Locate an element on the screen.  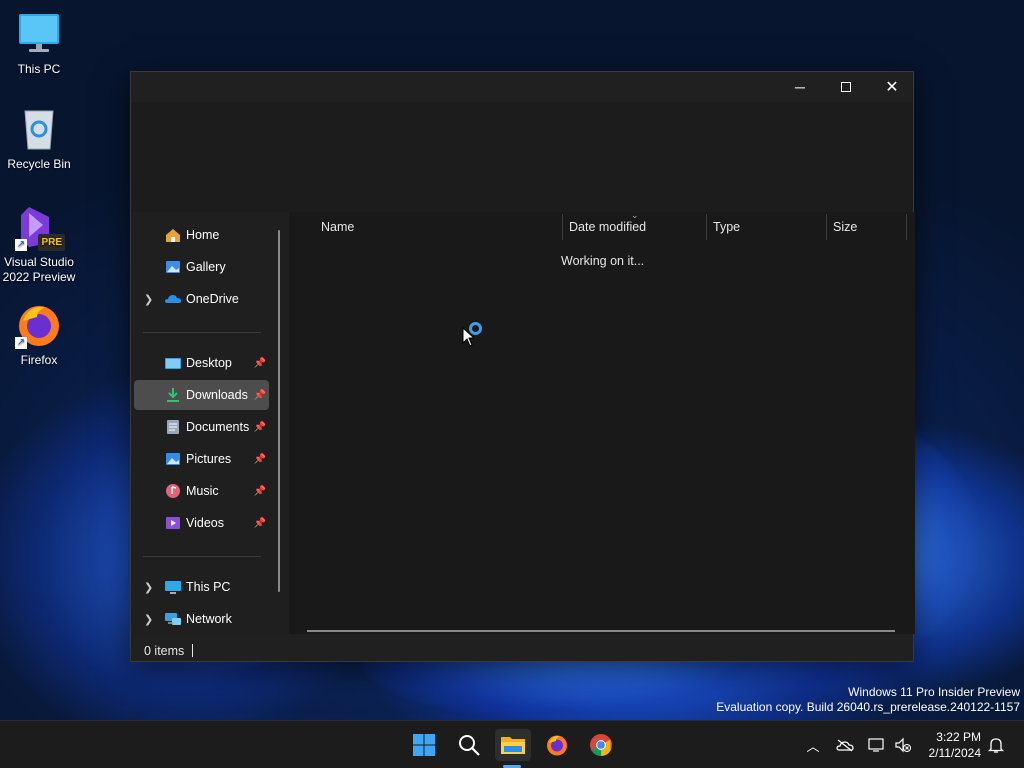
downloads-folder-icon is located at coordinates (173, 395).